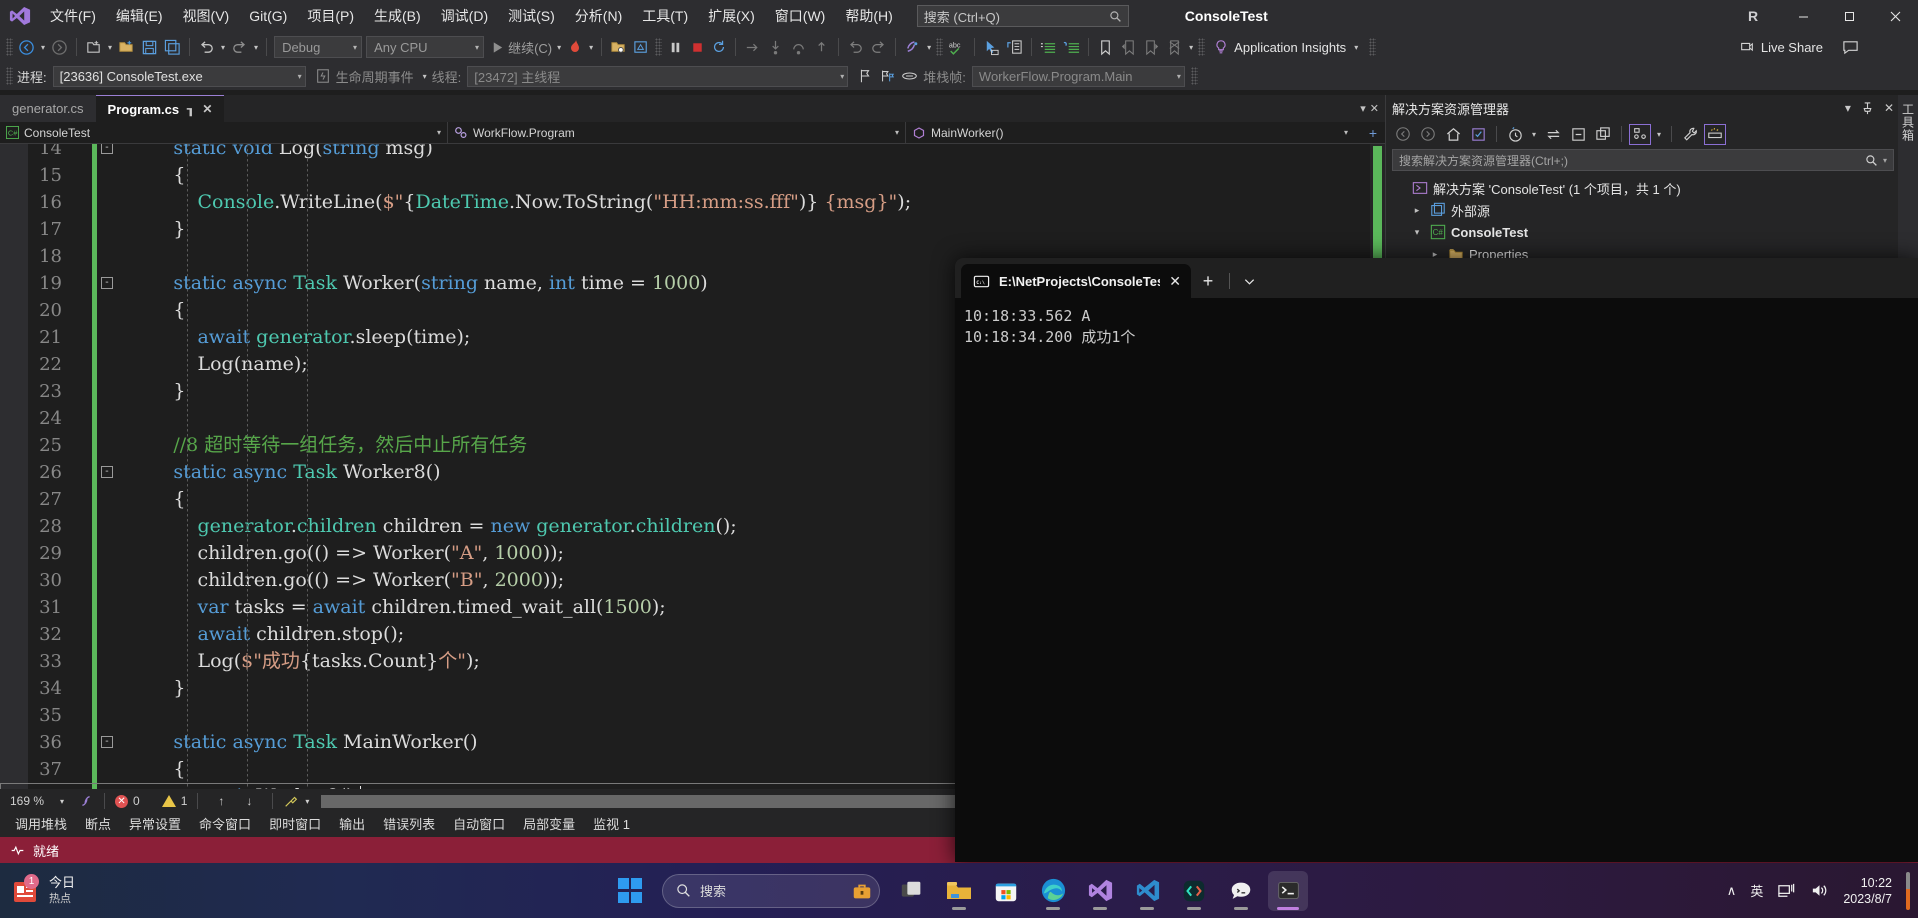 This screenshot has height=918, width=1918. What do you see at coordinates (1241, 891) in the screenshot?
I see `chat-icon` at bounding box center [1241, 891].